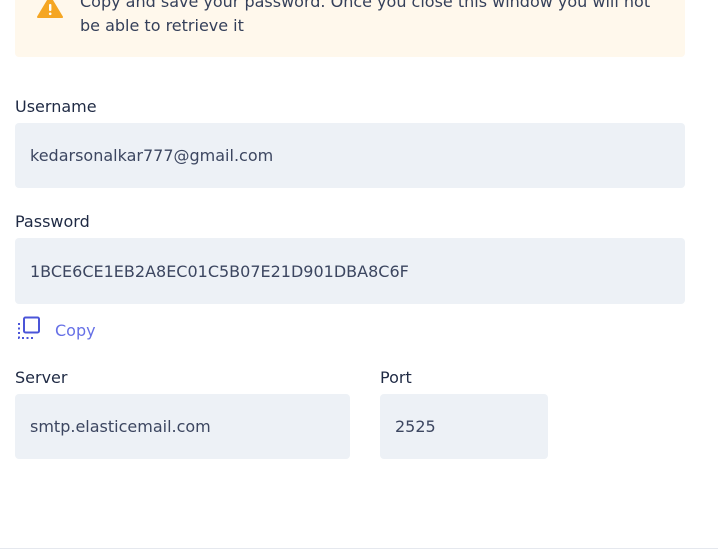 This screenshot has width=718, height=552. Describe the element at coordinates (29, 330) in the screenshot. I see `copy-icon` at that location.